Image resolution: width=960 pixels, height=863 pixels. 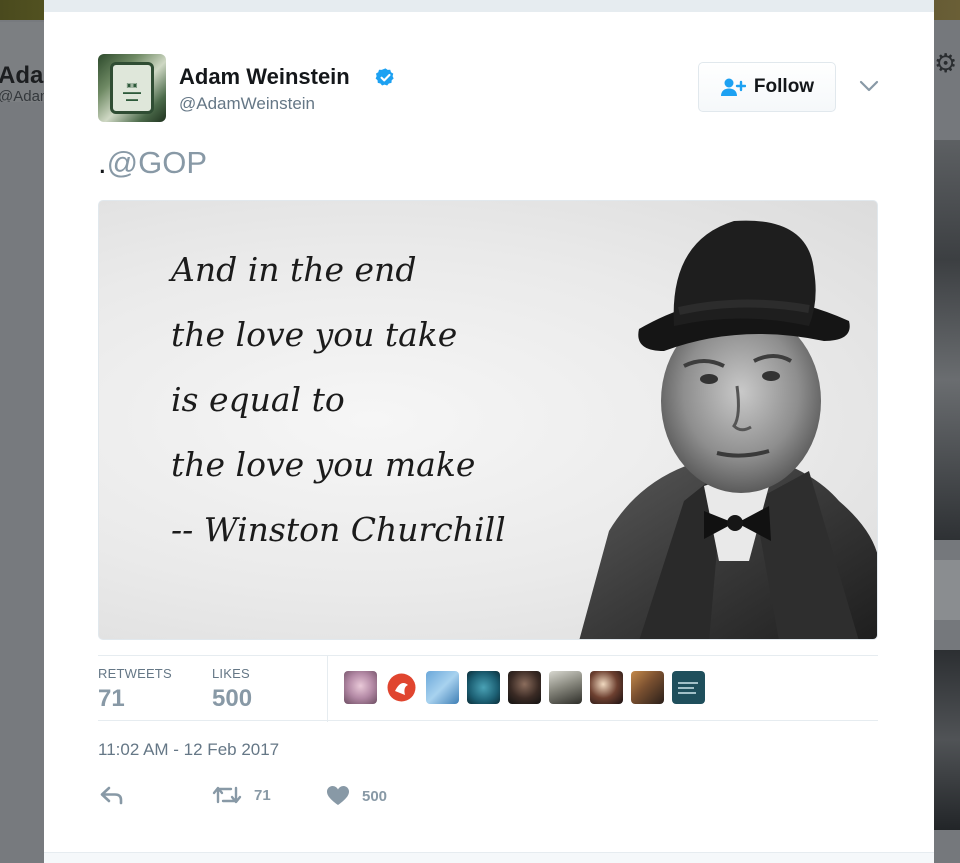 What do you see at coordinates (188, 750) in the screenshot?
I see `tweet-timestamp: 11:02 AM - 12 Feb 2017` at bounding box center [188, 750].